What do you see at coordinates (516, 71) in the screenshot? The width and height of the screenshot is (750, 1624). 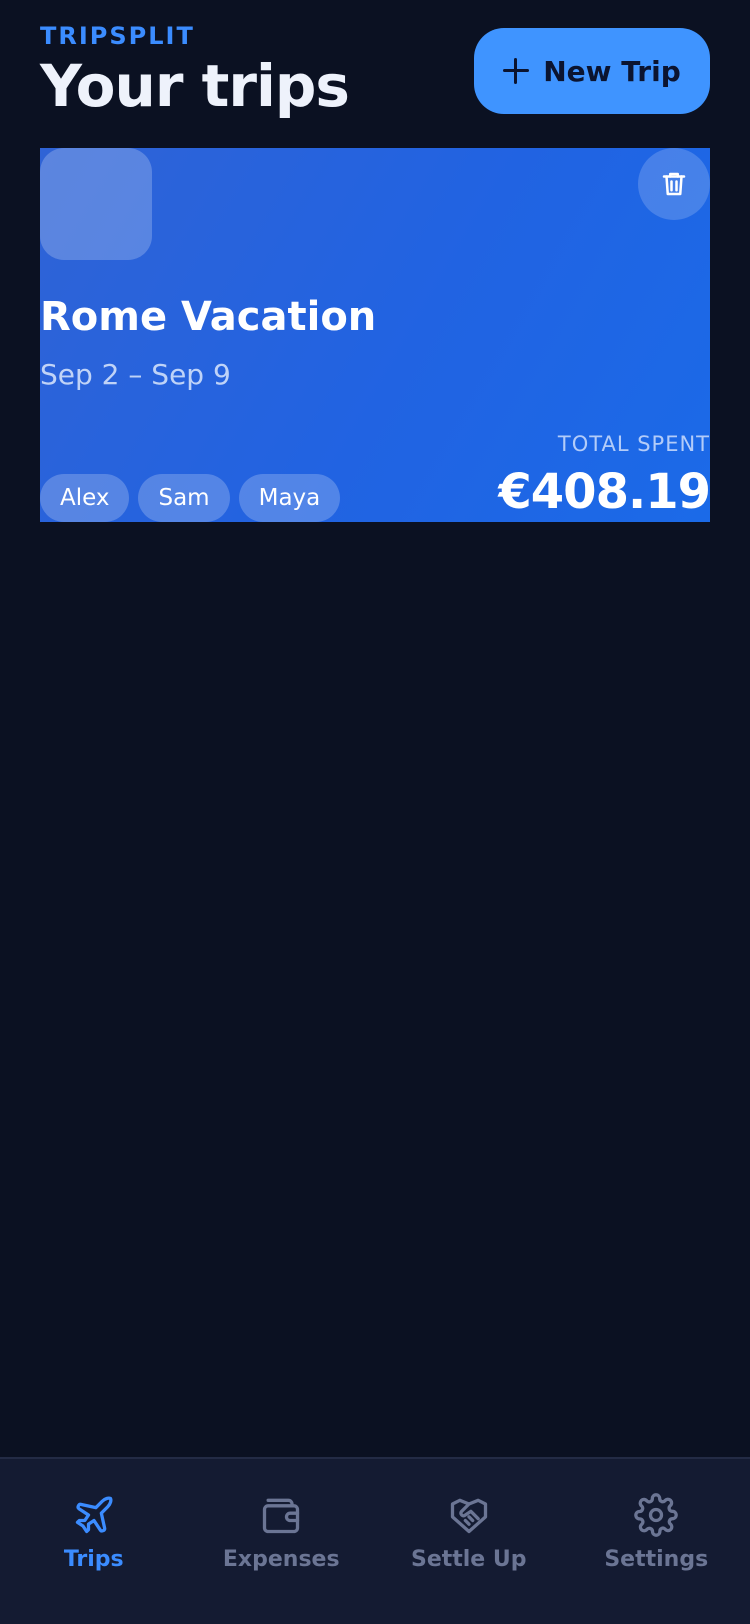 I see `plus-icon` at bounding box center [516, 71].